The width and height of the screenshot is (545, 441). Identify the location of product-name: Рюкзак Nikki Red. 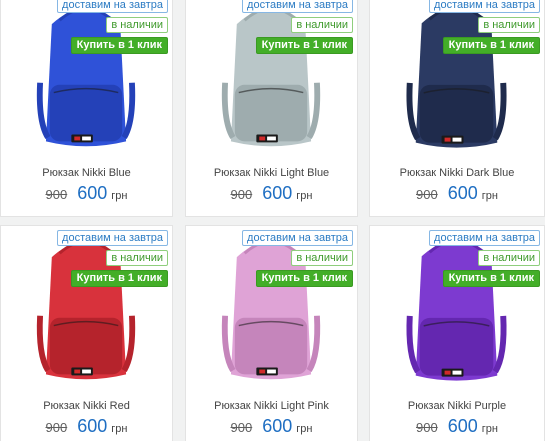
(86, 406).